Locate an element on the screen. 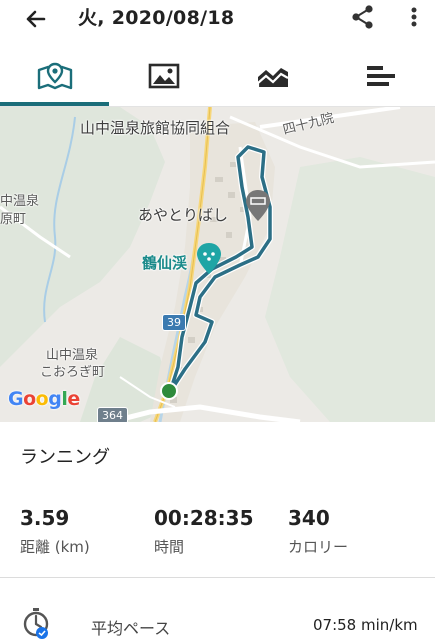 This screenshot has height=640, width=435. road-shield-39: 39 is located at coordinates (174, 322).